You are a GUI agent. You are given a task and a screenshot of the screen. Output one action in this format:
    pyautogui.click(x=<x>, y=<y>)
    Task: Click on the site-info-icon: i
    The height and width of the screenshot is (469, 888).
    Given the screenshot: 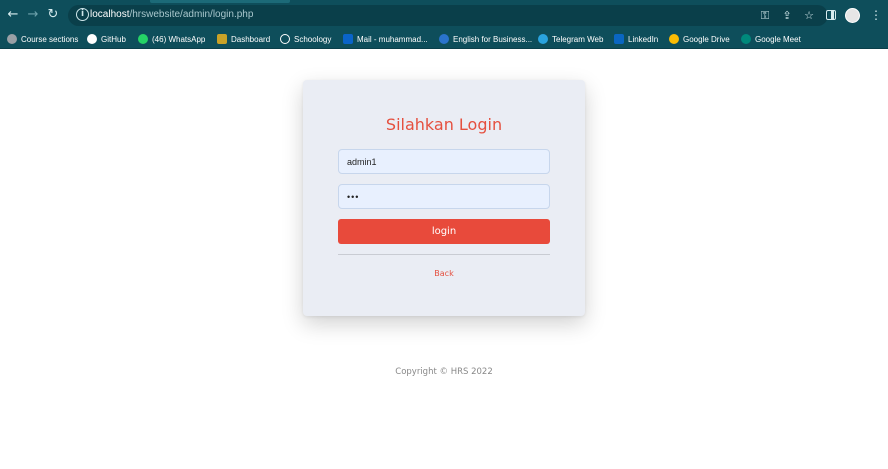 What is the action you would take?
    pyautogui.click(x=82, y=14)
    